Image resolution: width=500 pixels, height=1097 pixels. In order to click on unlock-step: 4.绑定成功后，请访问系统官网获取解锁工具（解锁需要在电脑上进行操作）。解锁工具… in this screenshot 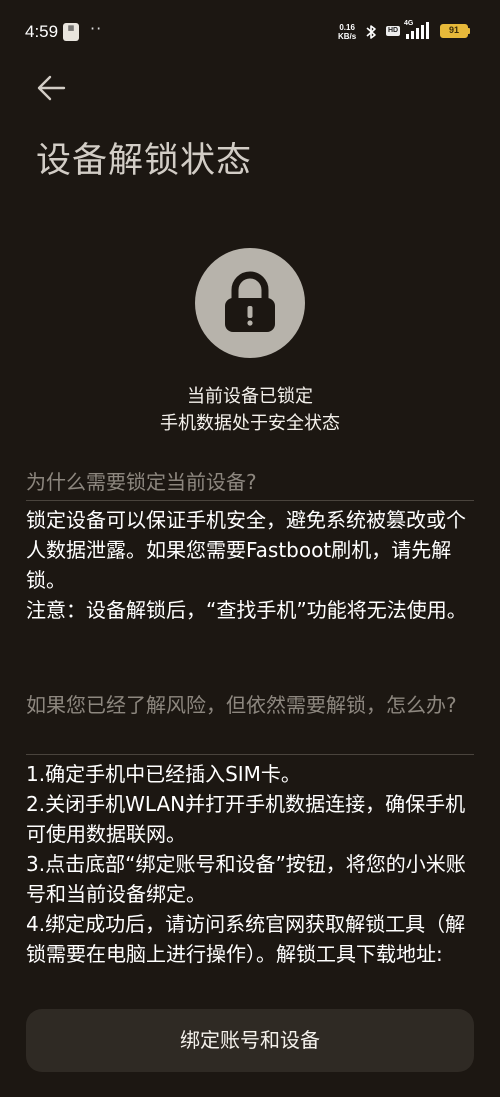, I will do `click(246, 939)`.